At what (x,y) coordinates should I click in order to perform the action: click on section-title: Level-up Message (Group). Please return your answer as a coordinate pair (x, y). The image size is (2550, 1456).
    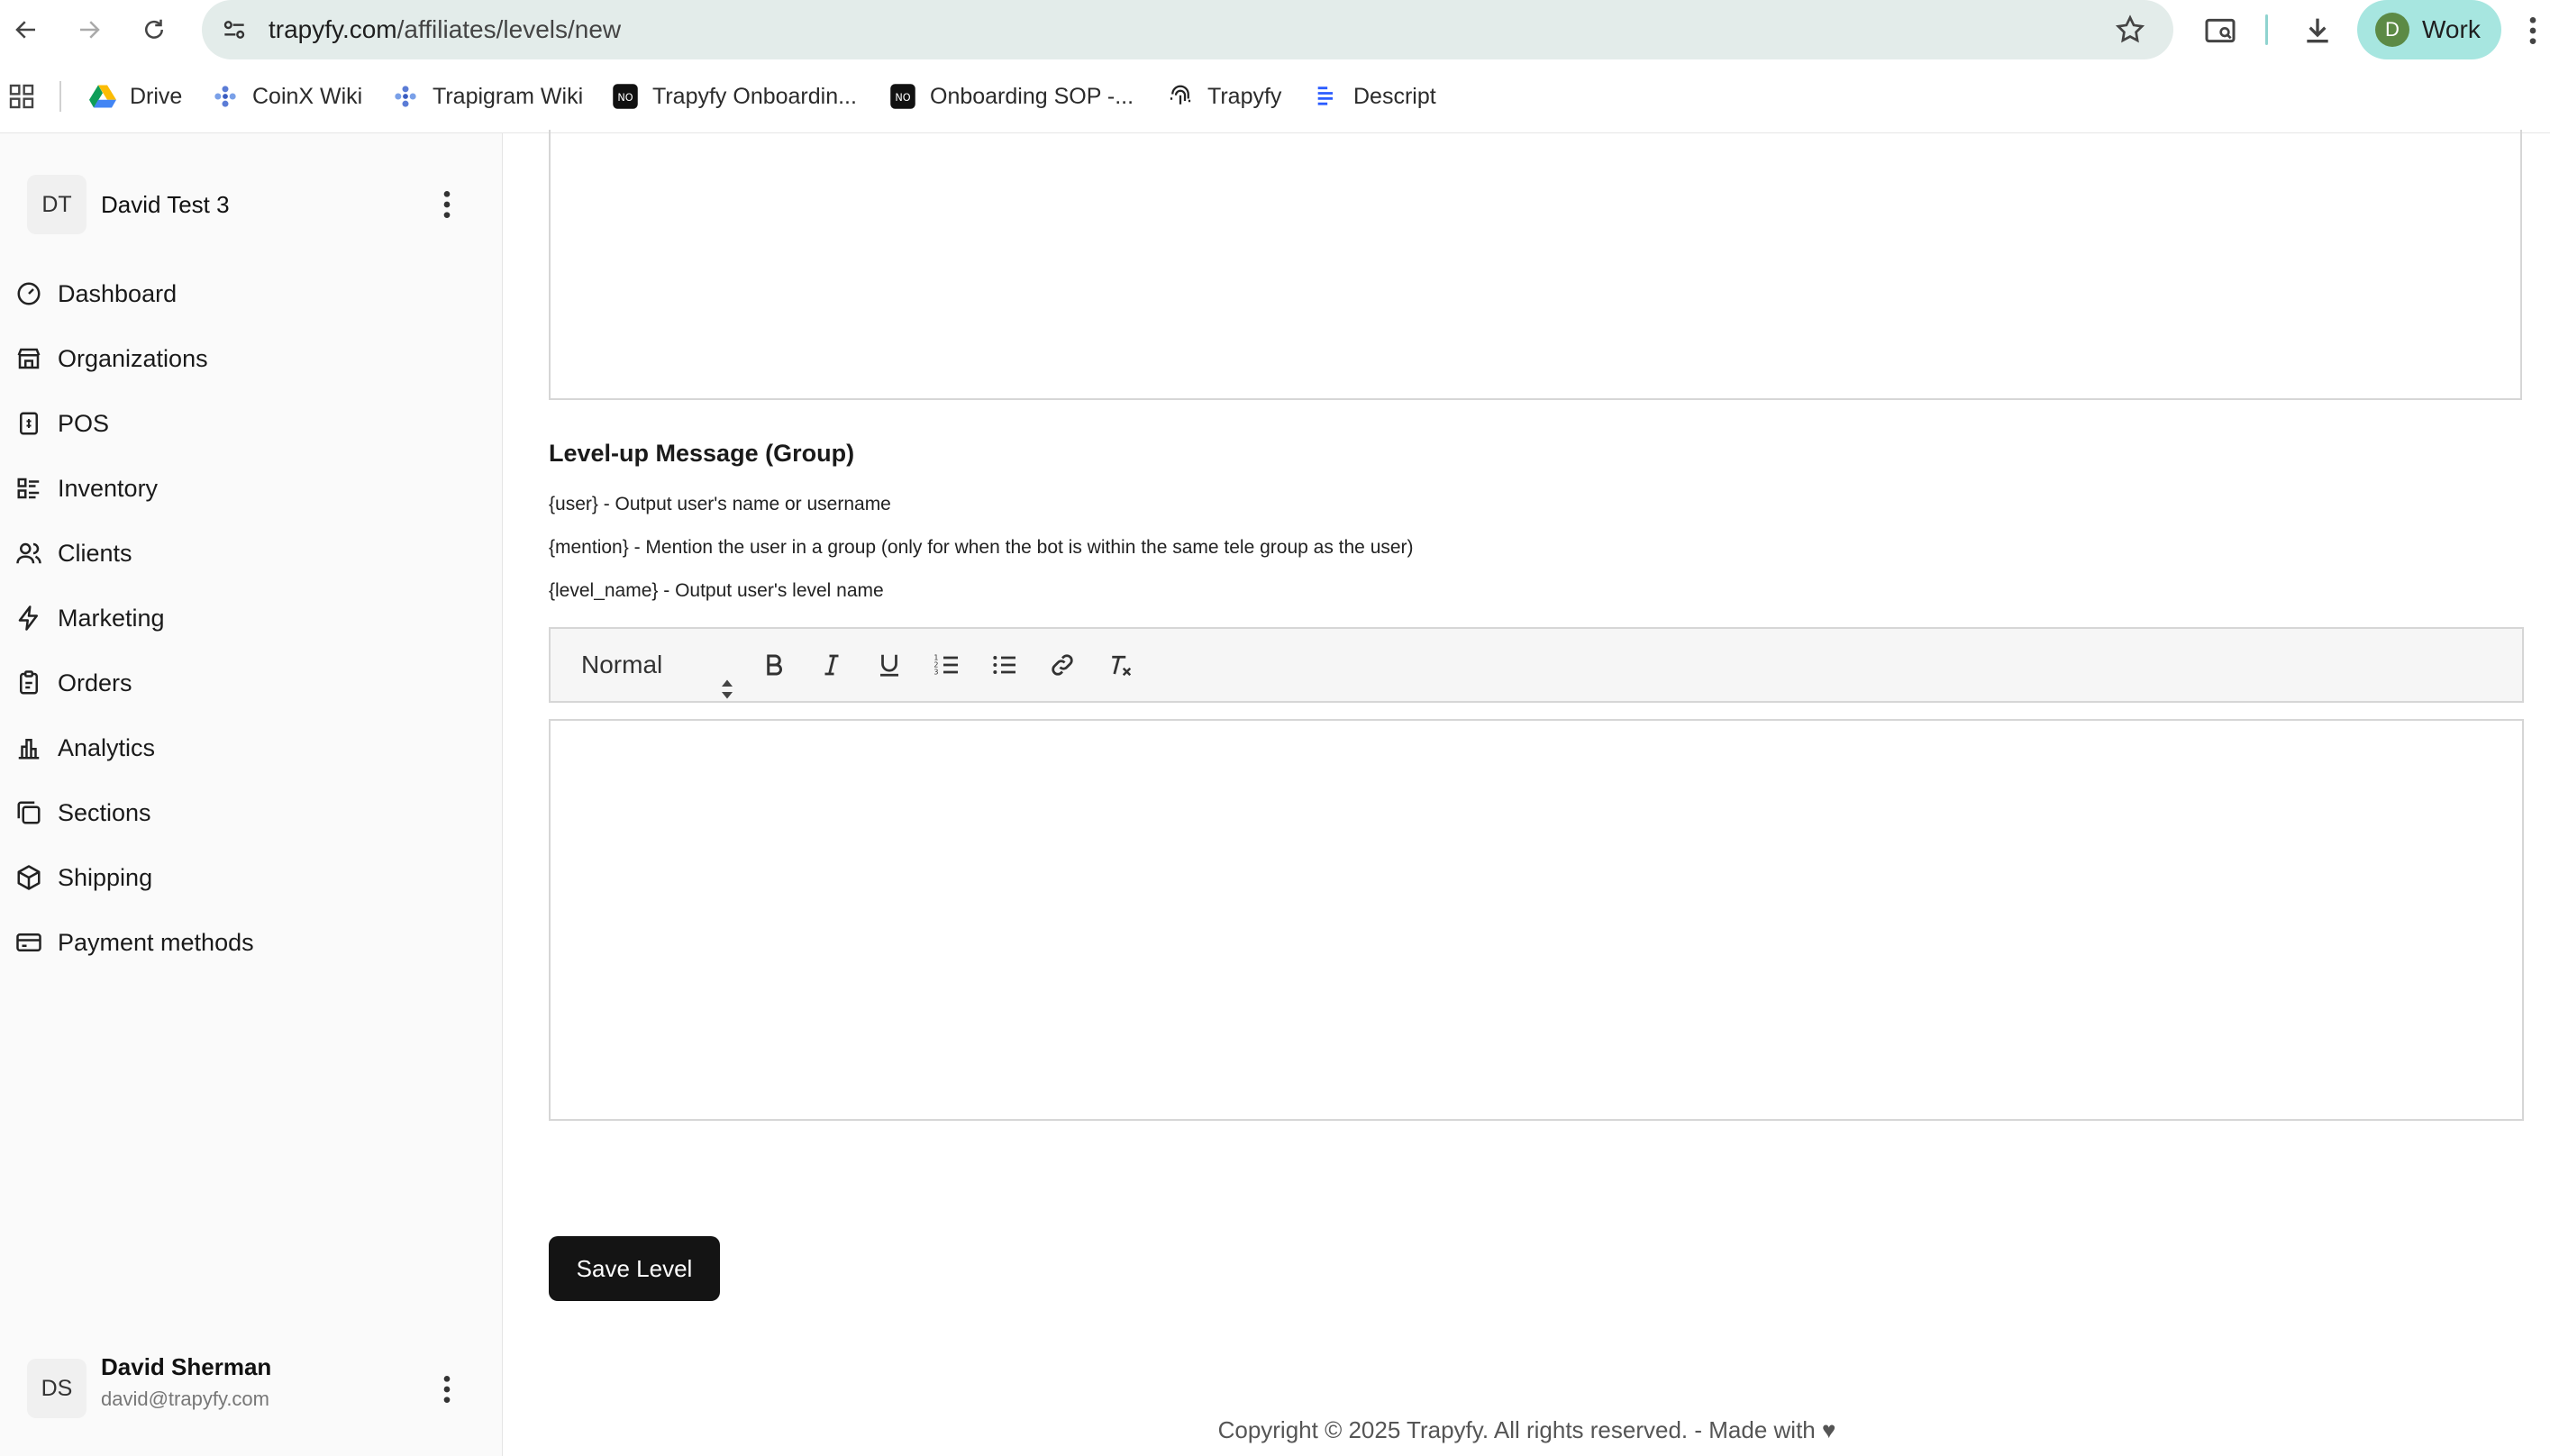
    Looking at the image, I should click on (702, 453).